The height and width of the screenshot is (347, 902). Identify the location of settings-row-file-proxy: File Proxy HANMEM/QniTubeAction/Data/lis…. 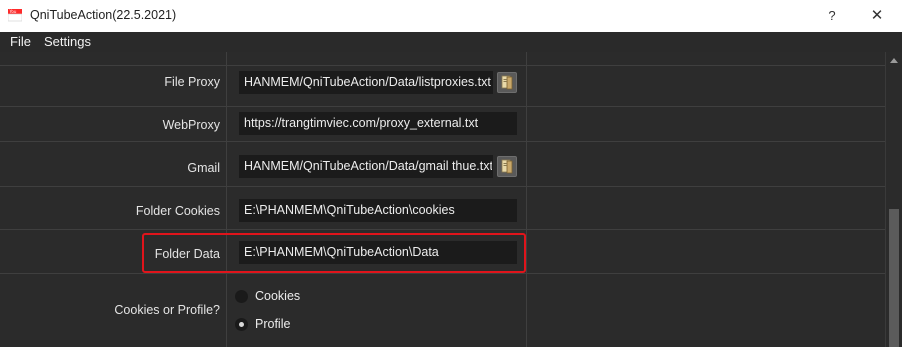
(442, 86).